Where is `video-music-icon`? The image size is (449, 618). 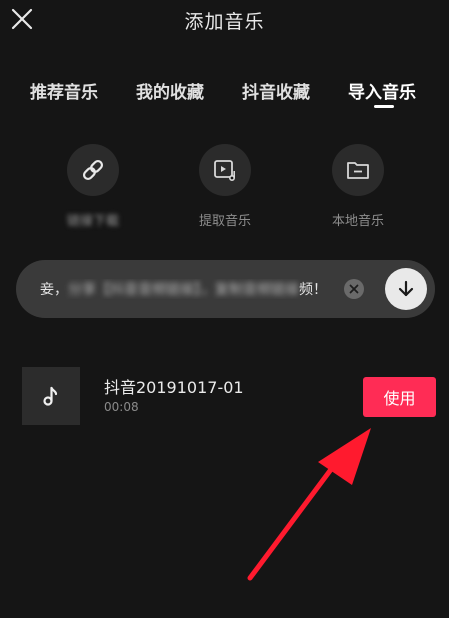
video-music-icon is located at coordinates (225, 170).